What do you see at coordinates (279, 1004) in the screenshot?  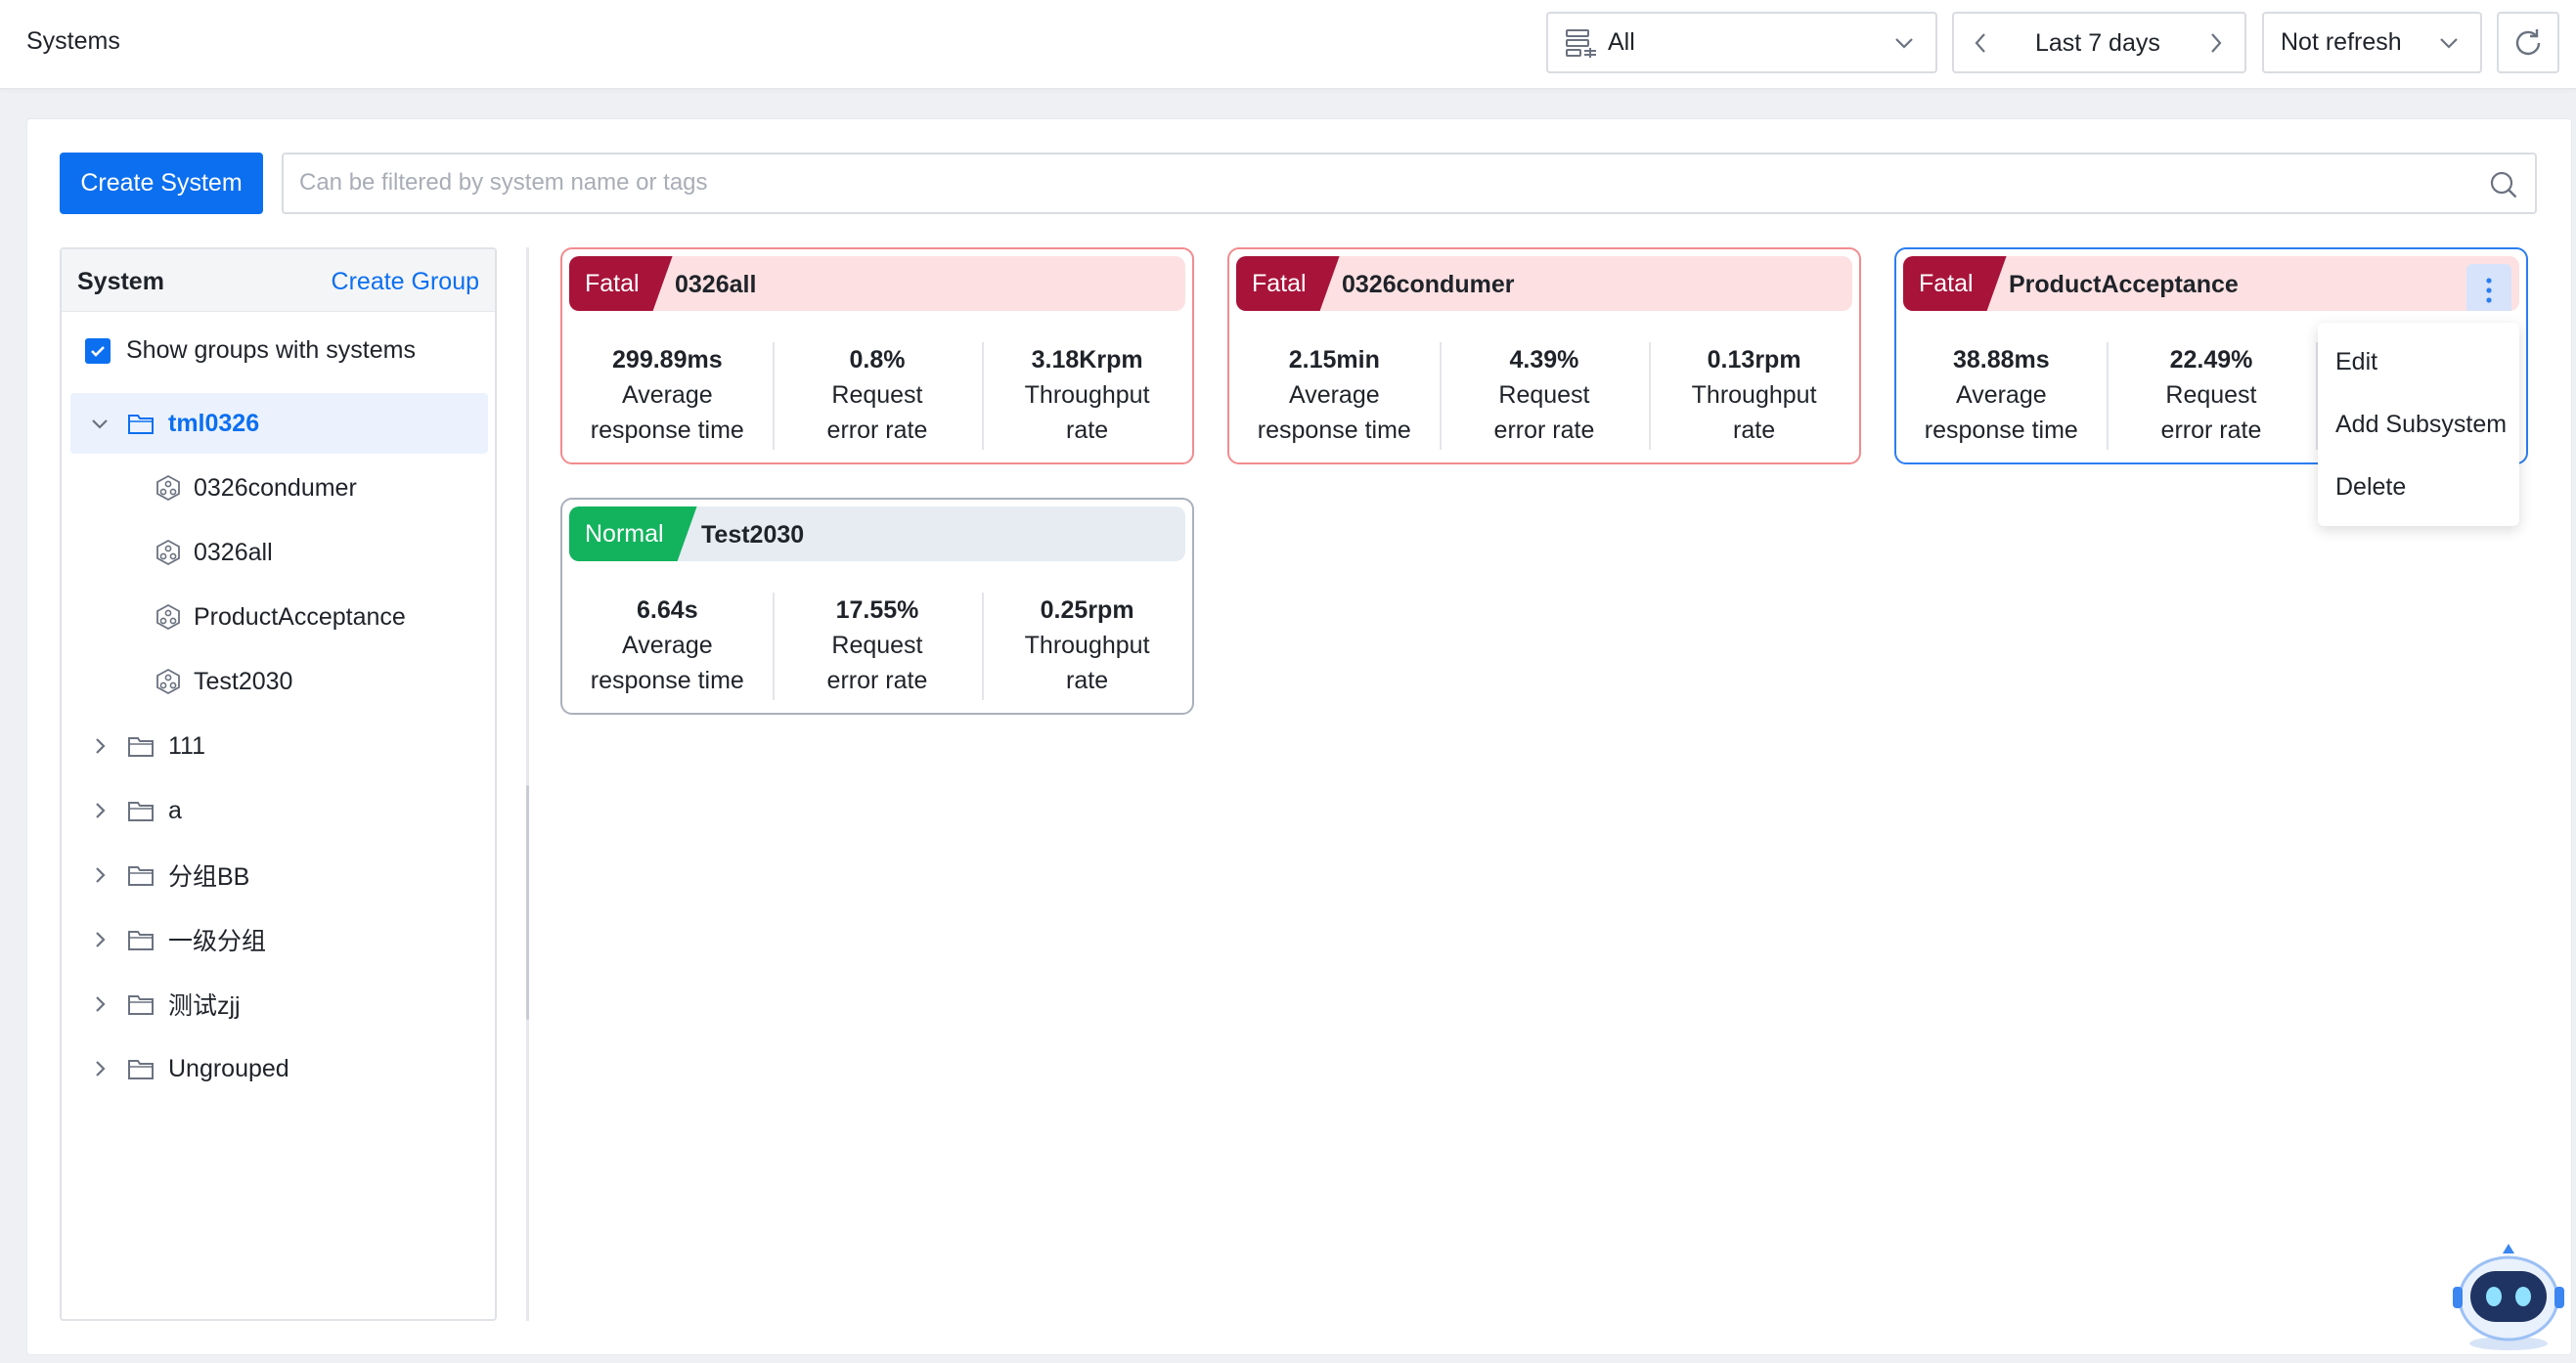 I see `tree-group: 测试zjj` at bounding box center [279, 1004].